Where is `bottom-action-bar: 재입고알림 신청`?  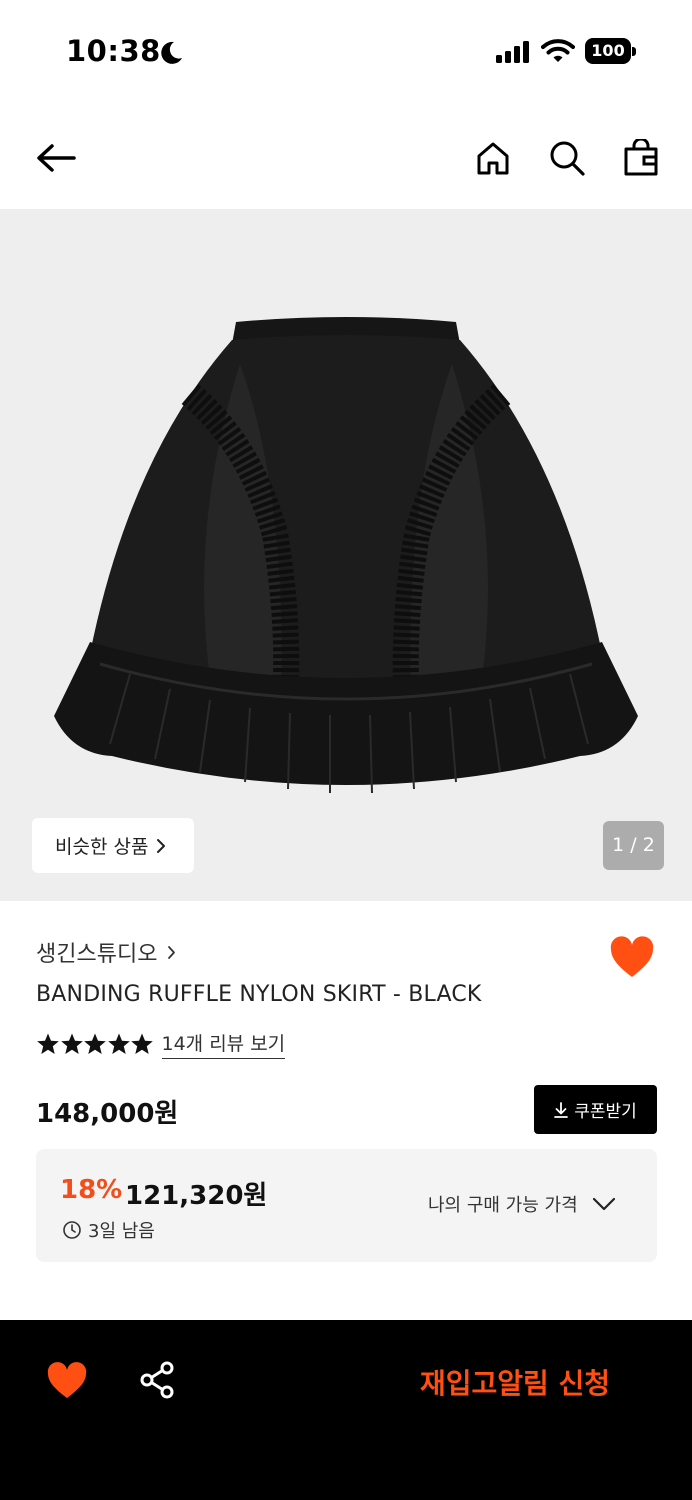
bottom-action-bar: 재입고알림 신청 is located at coordinates (346, 1410).